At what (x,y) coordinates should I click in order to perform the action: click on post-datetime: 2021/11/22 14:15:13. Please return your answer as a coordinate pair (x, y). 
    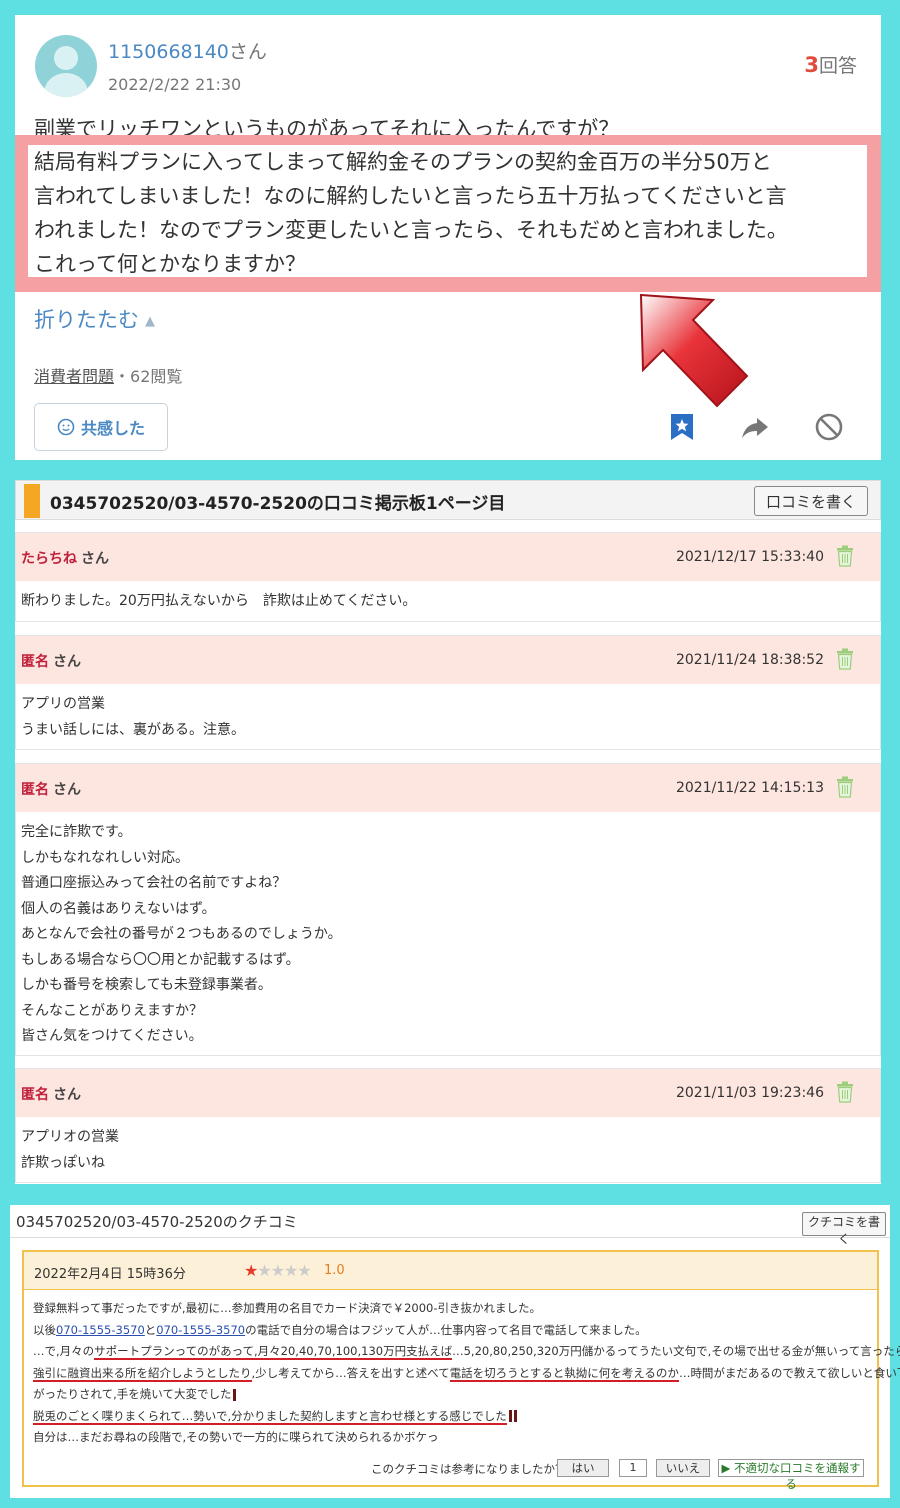
    Looking at the image, I should click on (749, 788).